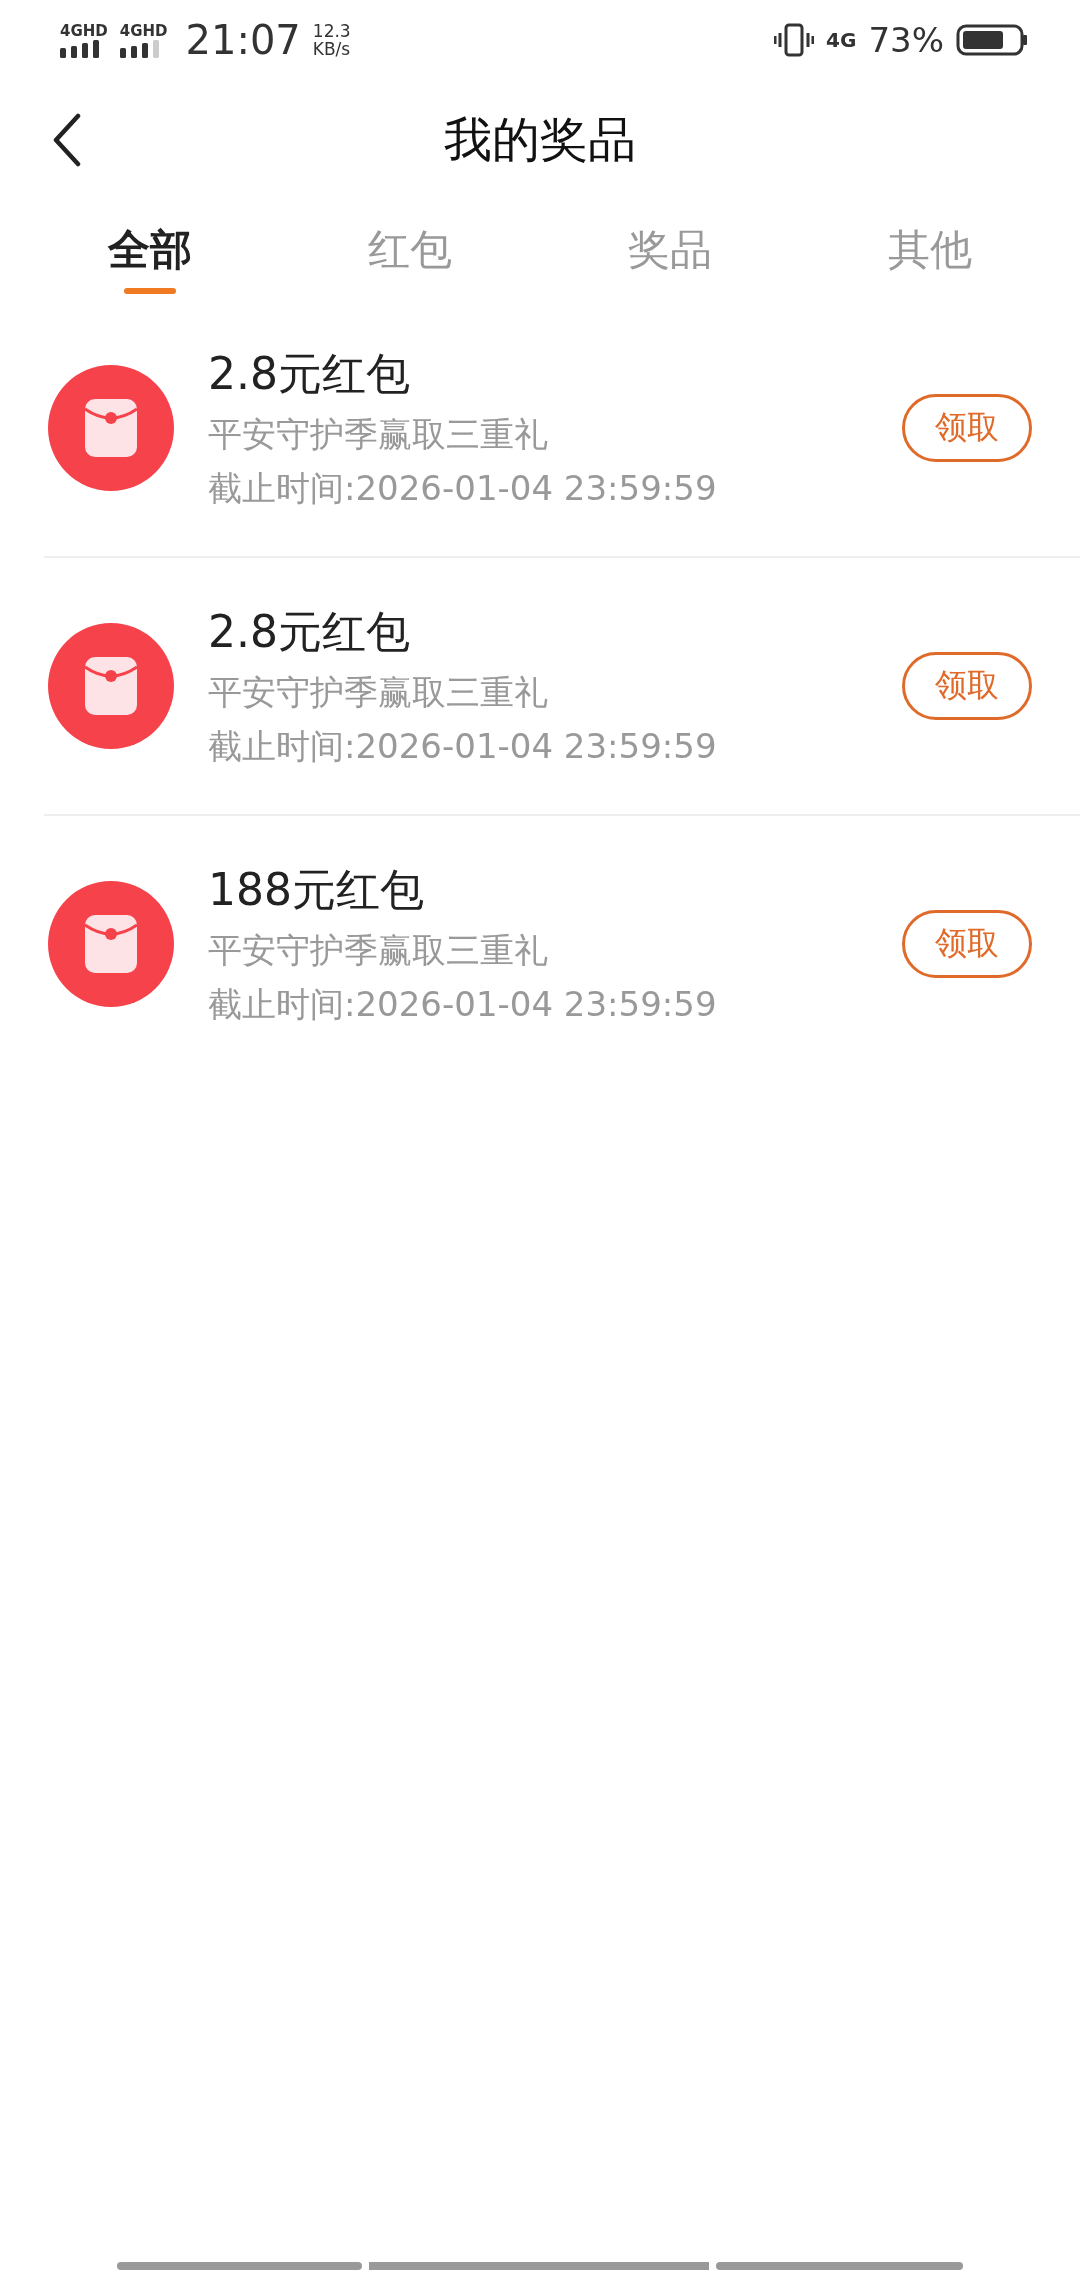 The width and height of the screenshot is (1080, 2280). Describe the element at coordinates (243, 40) in the screenshot. I see `clock-time: 21:07` at that location.